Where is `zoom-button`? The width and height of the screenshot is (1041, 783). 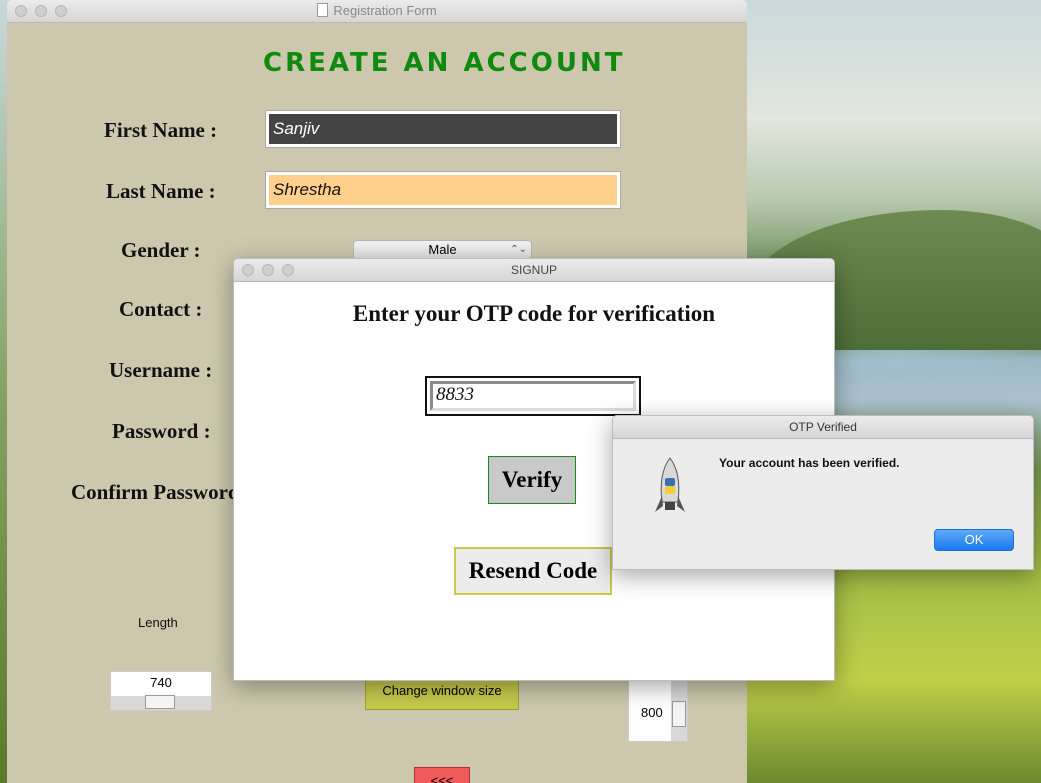
zoom-button is located at coordinates (61, 11).